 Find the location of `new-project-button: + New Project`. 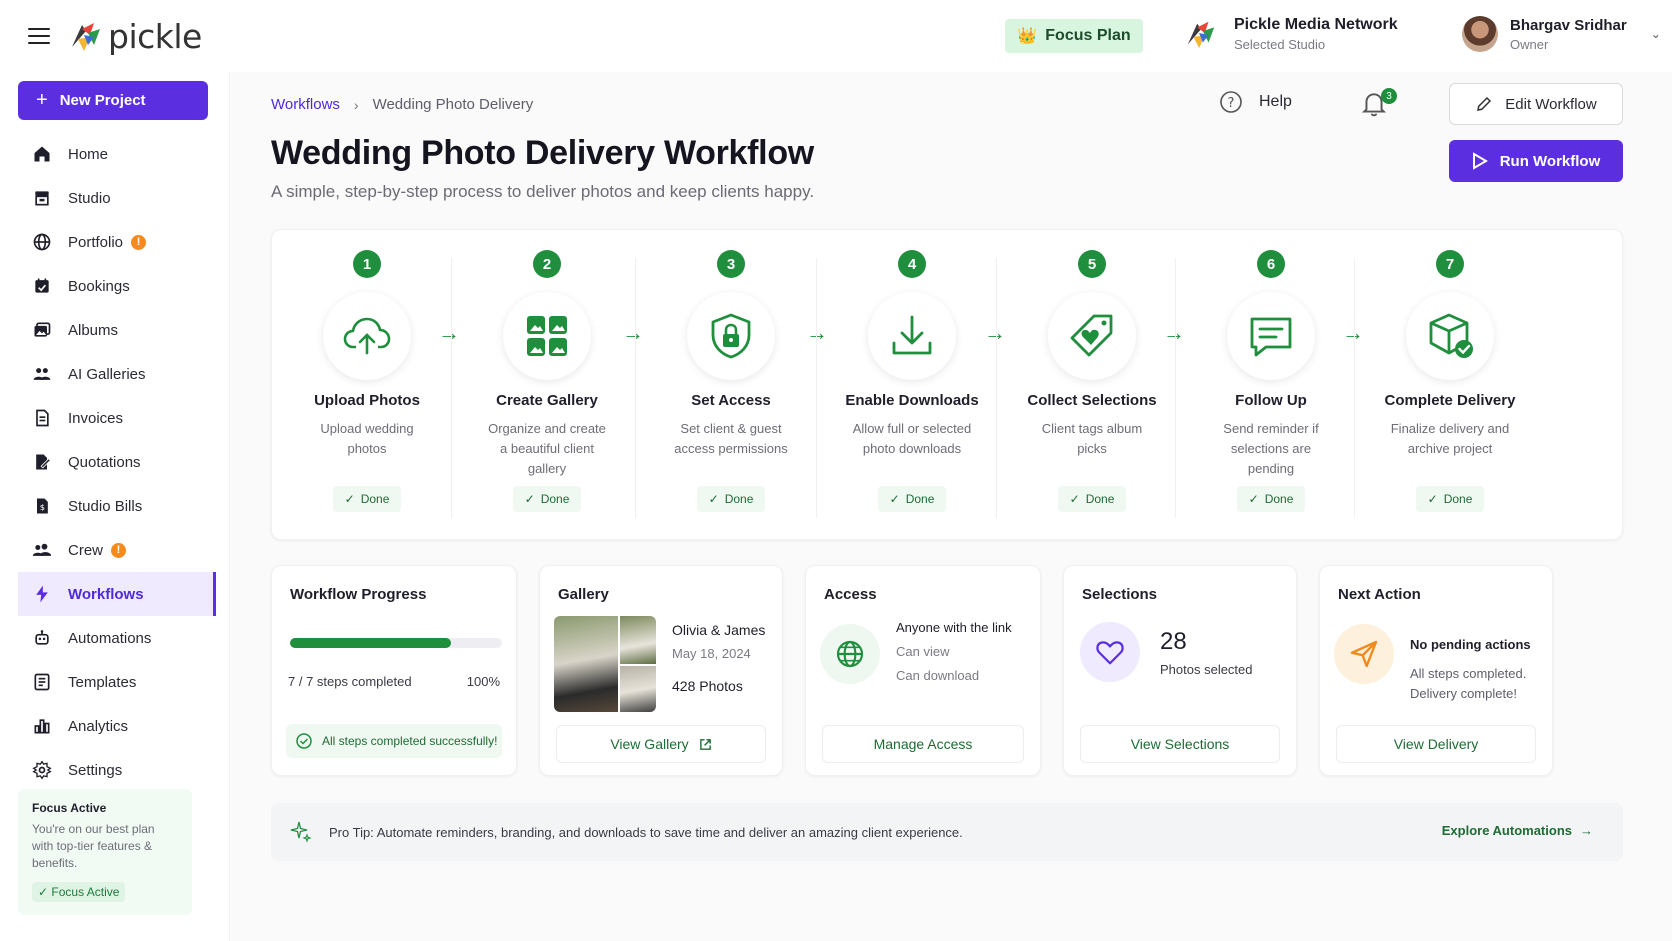

new-project-button: + New Project is located at coordinates (113, 100).